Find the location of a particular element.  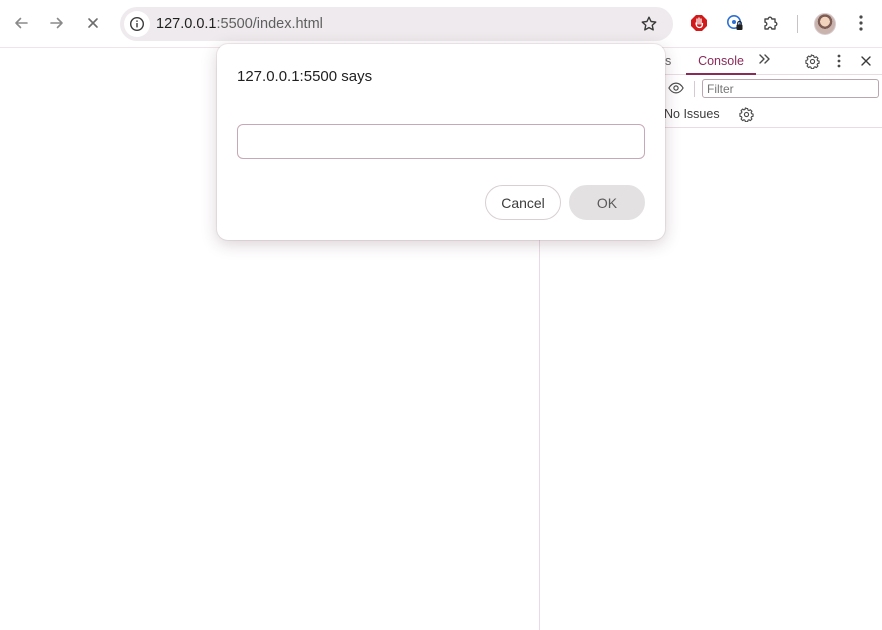

console-settings-button is located at coordinates (746, 114).